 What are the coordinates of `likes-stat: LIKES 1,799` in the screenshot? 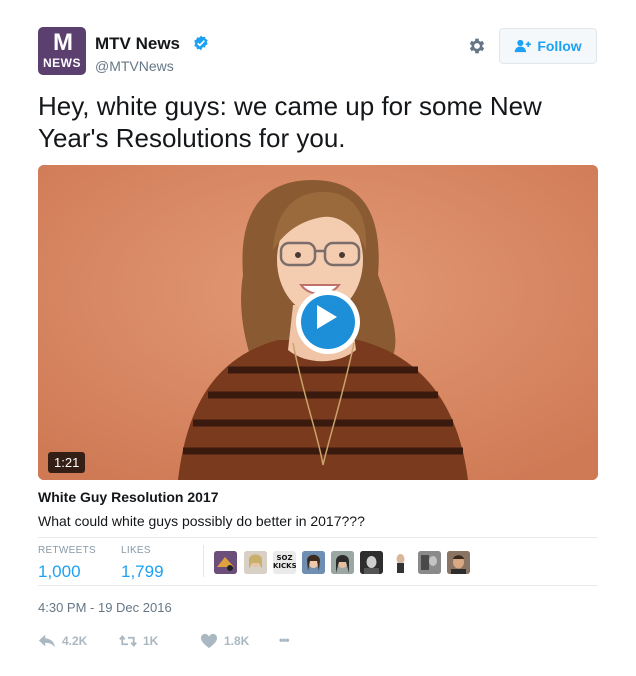 It's located at (142, 563).